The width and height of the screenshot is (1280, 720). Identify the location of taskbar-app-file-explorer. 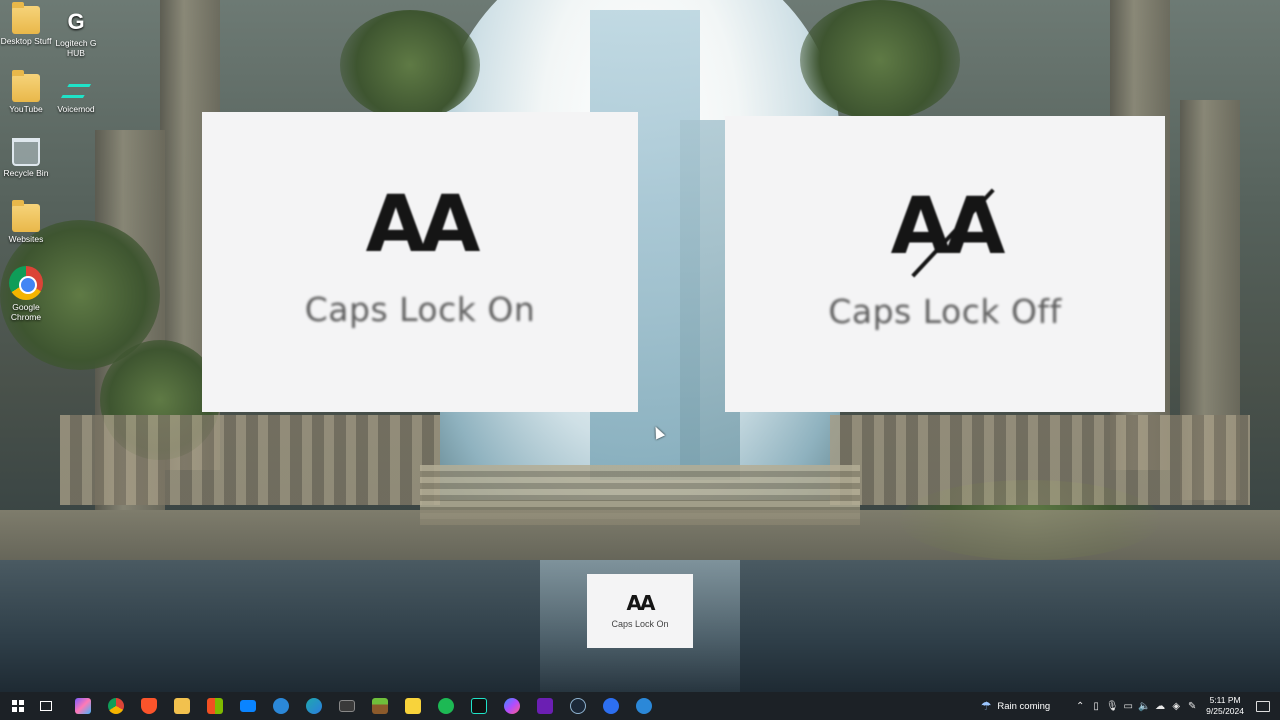
(181, 706).